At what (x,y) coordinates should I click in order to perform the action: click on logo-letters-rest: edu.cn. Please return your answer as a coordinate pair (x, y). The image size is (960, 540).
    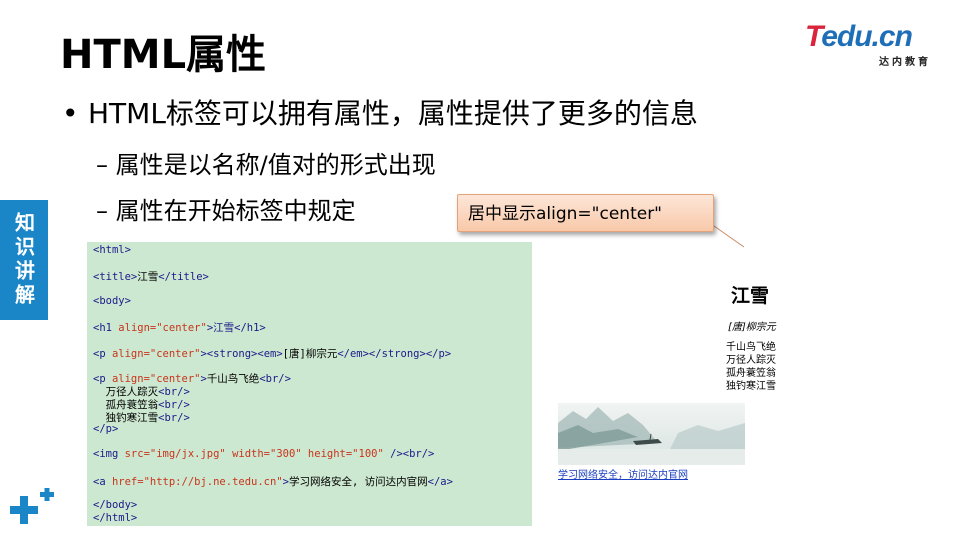
    Looking at the image, I should click on (867, 36).